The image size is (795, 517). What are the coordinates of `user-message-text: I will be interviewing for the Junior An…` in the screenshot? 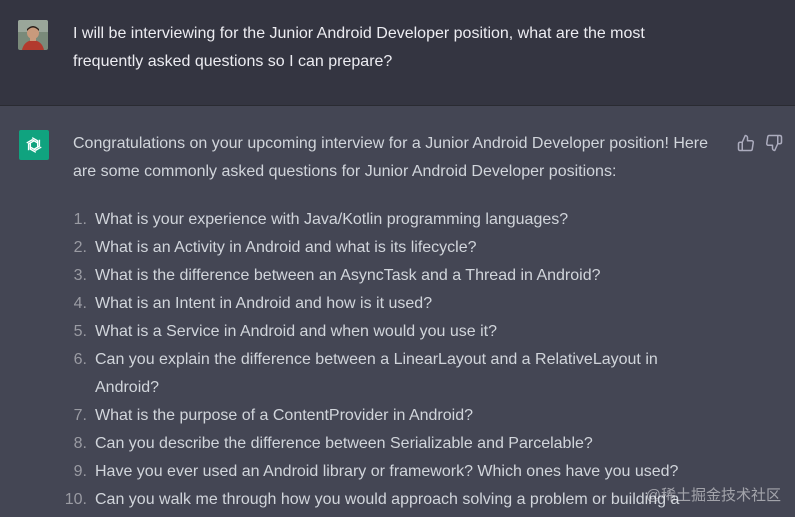 It's located at (359, 47).